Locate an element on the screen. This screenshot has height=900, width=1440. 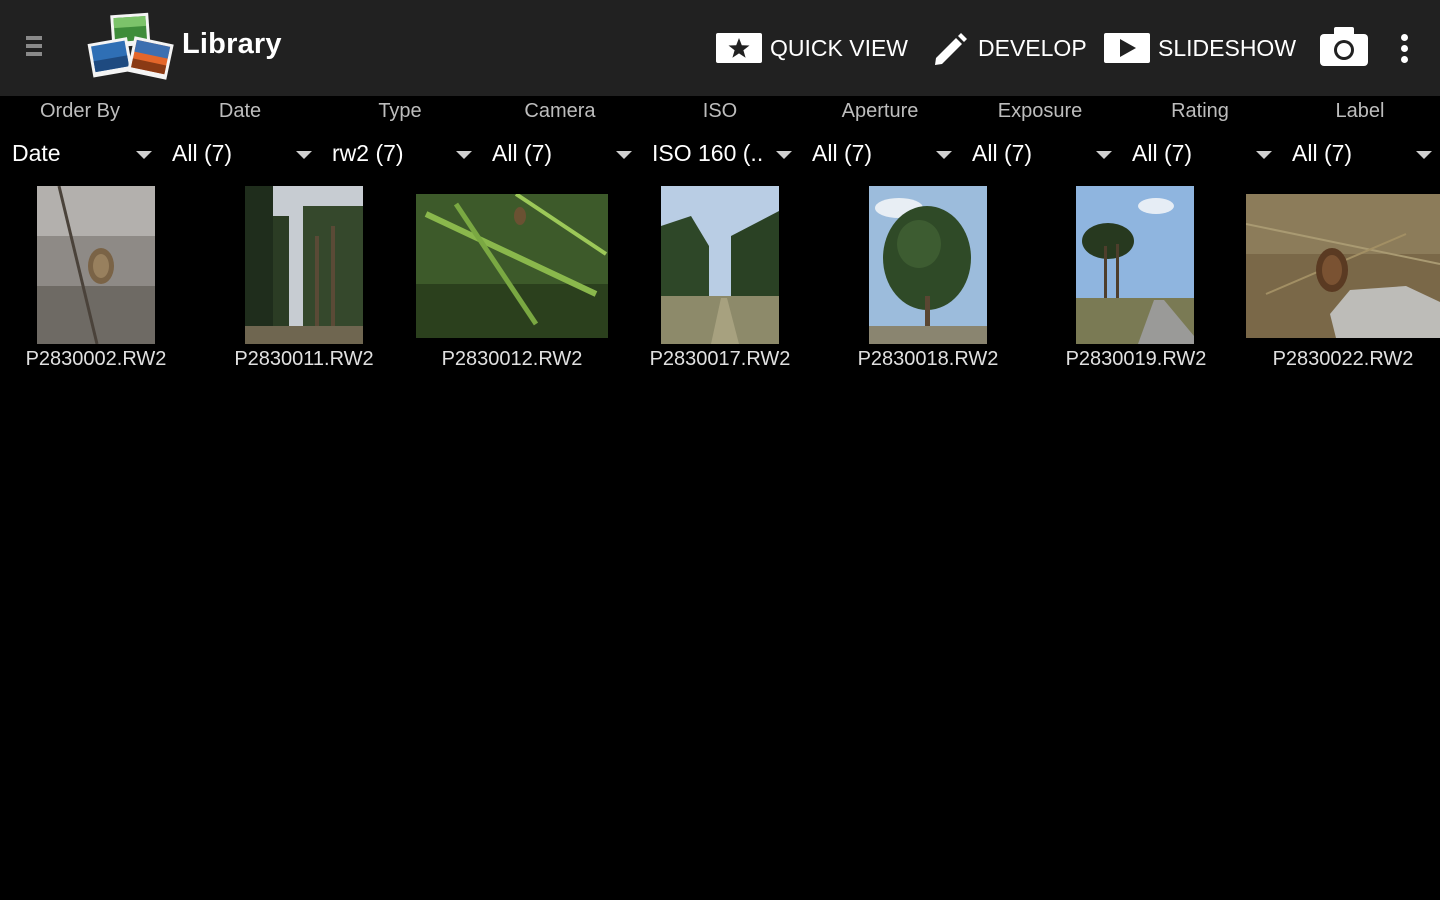
filter-date: Date All (7) is located at coordinates (240, 138).